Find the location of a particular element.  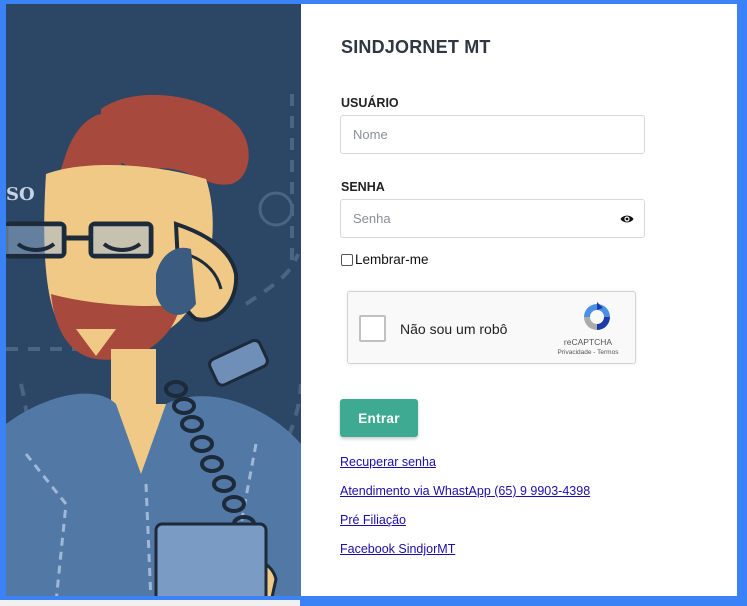

password-label: SENHA is located at coordinates (363, 187).